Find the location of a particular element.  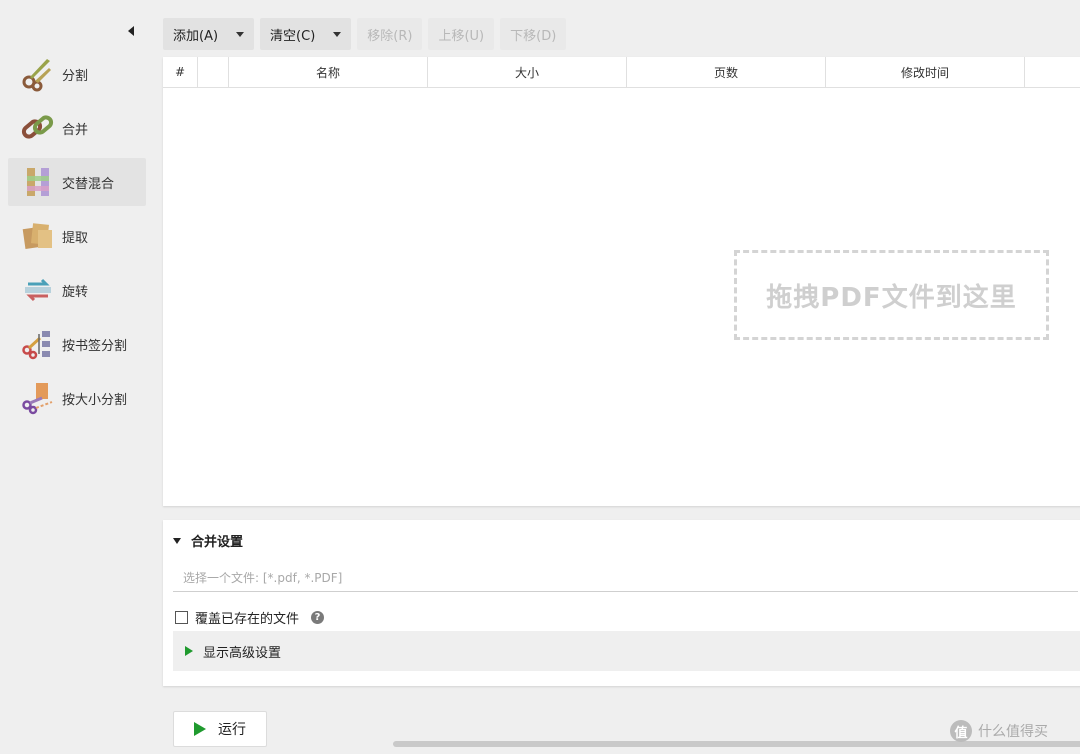

table-header: # 名称 大小 页数 修改时间 is located at coordinates (621, 72).